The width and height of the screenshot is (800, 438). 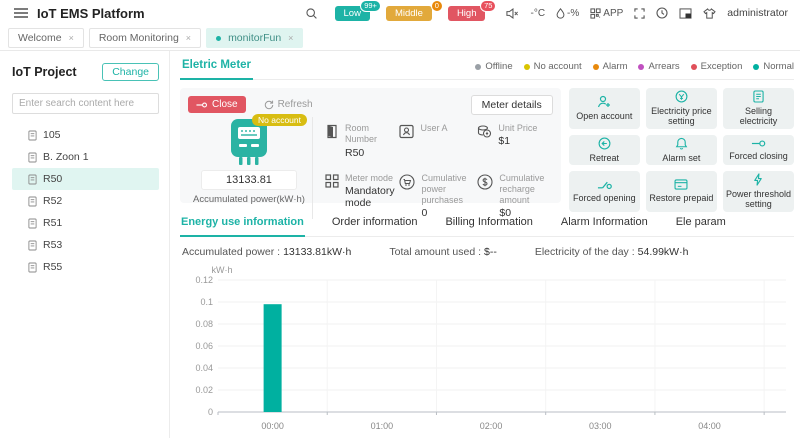 What do you see at coordinates (255, 38) in the screenshot?
I see `tab-monitorfun: monitorFun ×` at bounding box center [255, 38].